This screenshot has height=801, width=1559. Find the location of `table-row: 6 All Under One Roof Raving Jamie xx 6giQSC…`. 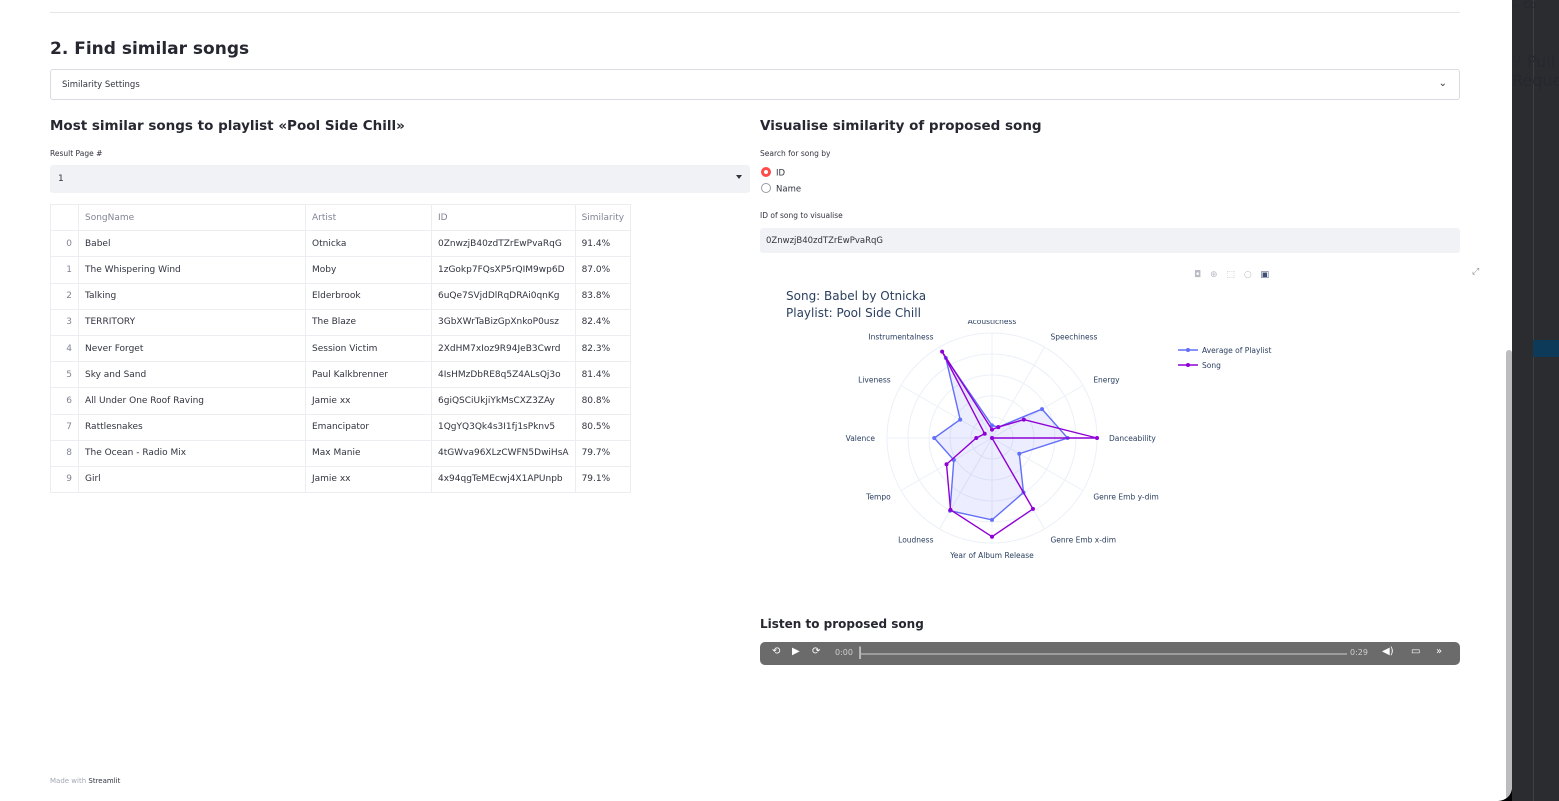

table-row: 6 All Under One Roof Raving Jamie xx 6giQSC… is located at coordinates (341, 401).